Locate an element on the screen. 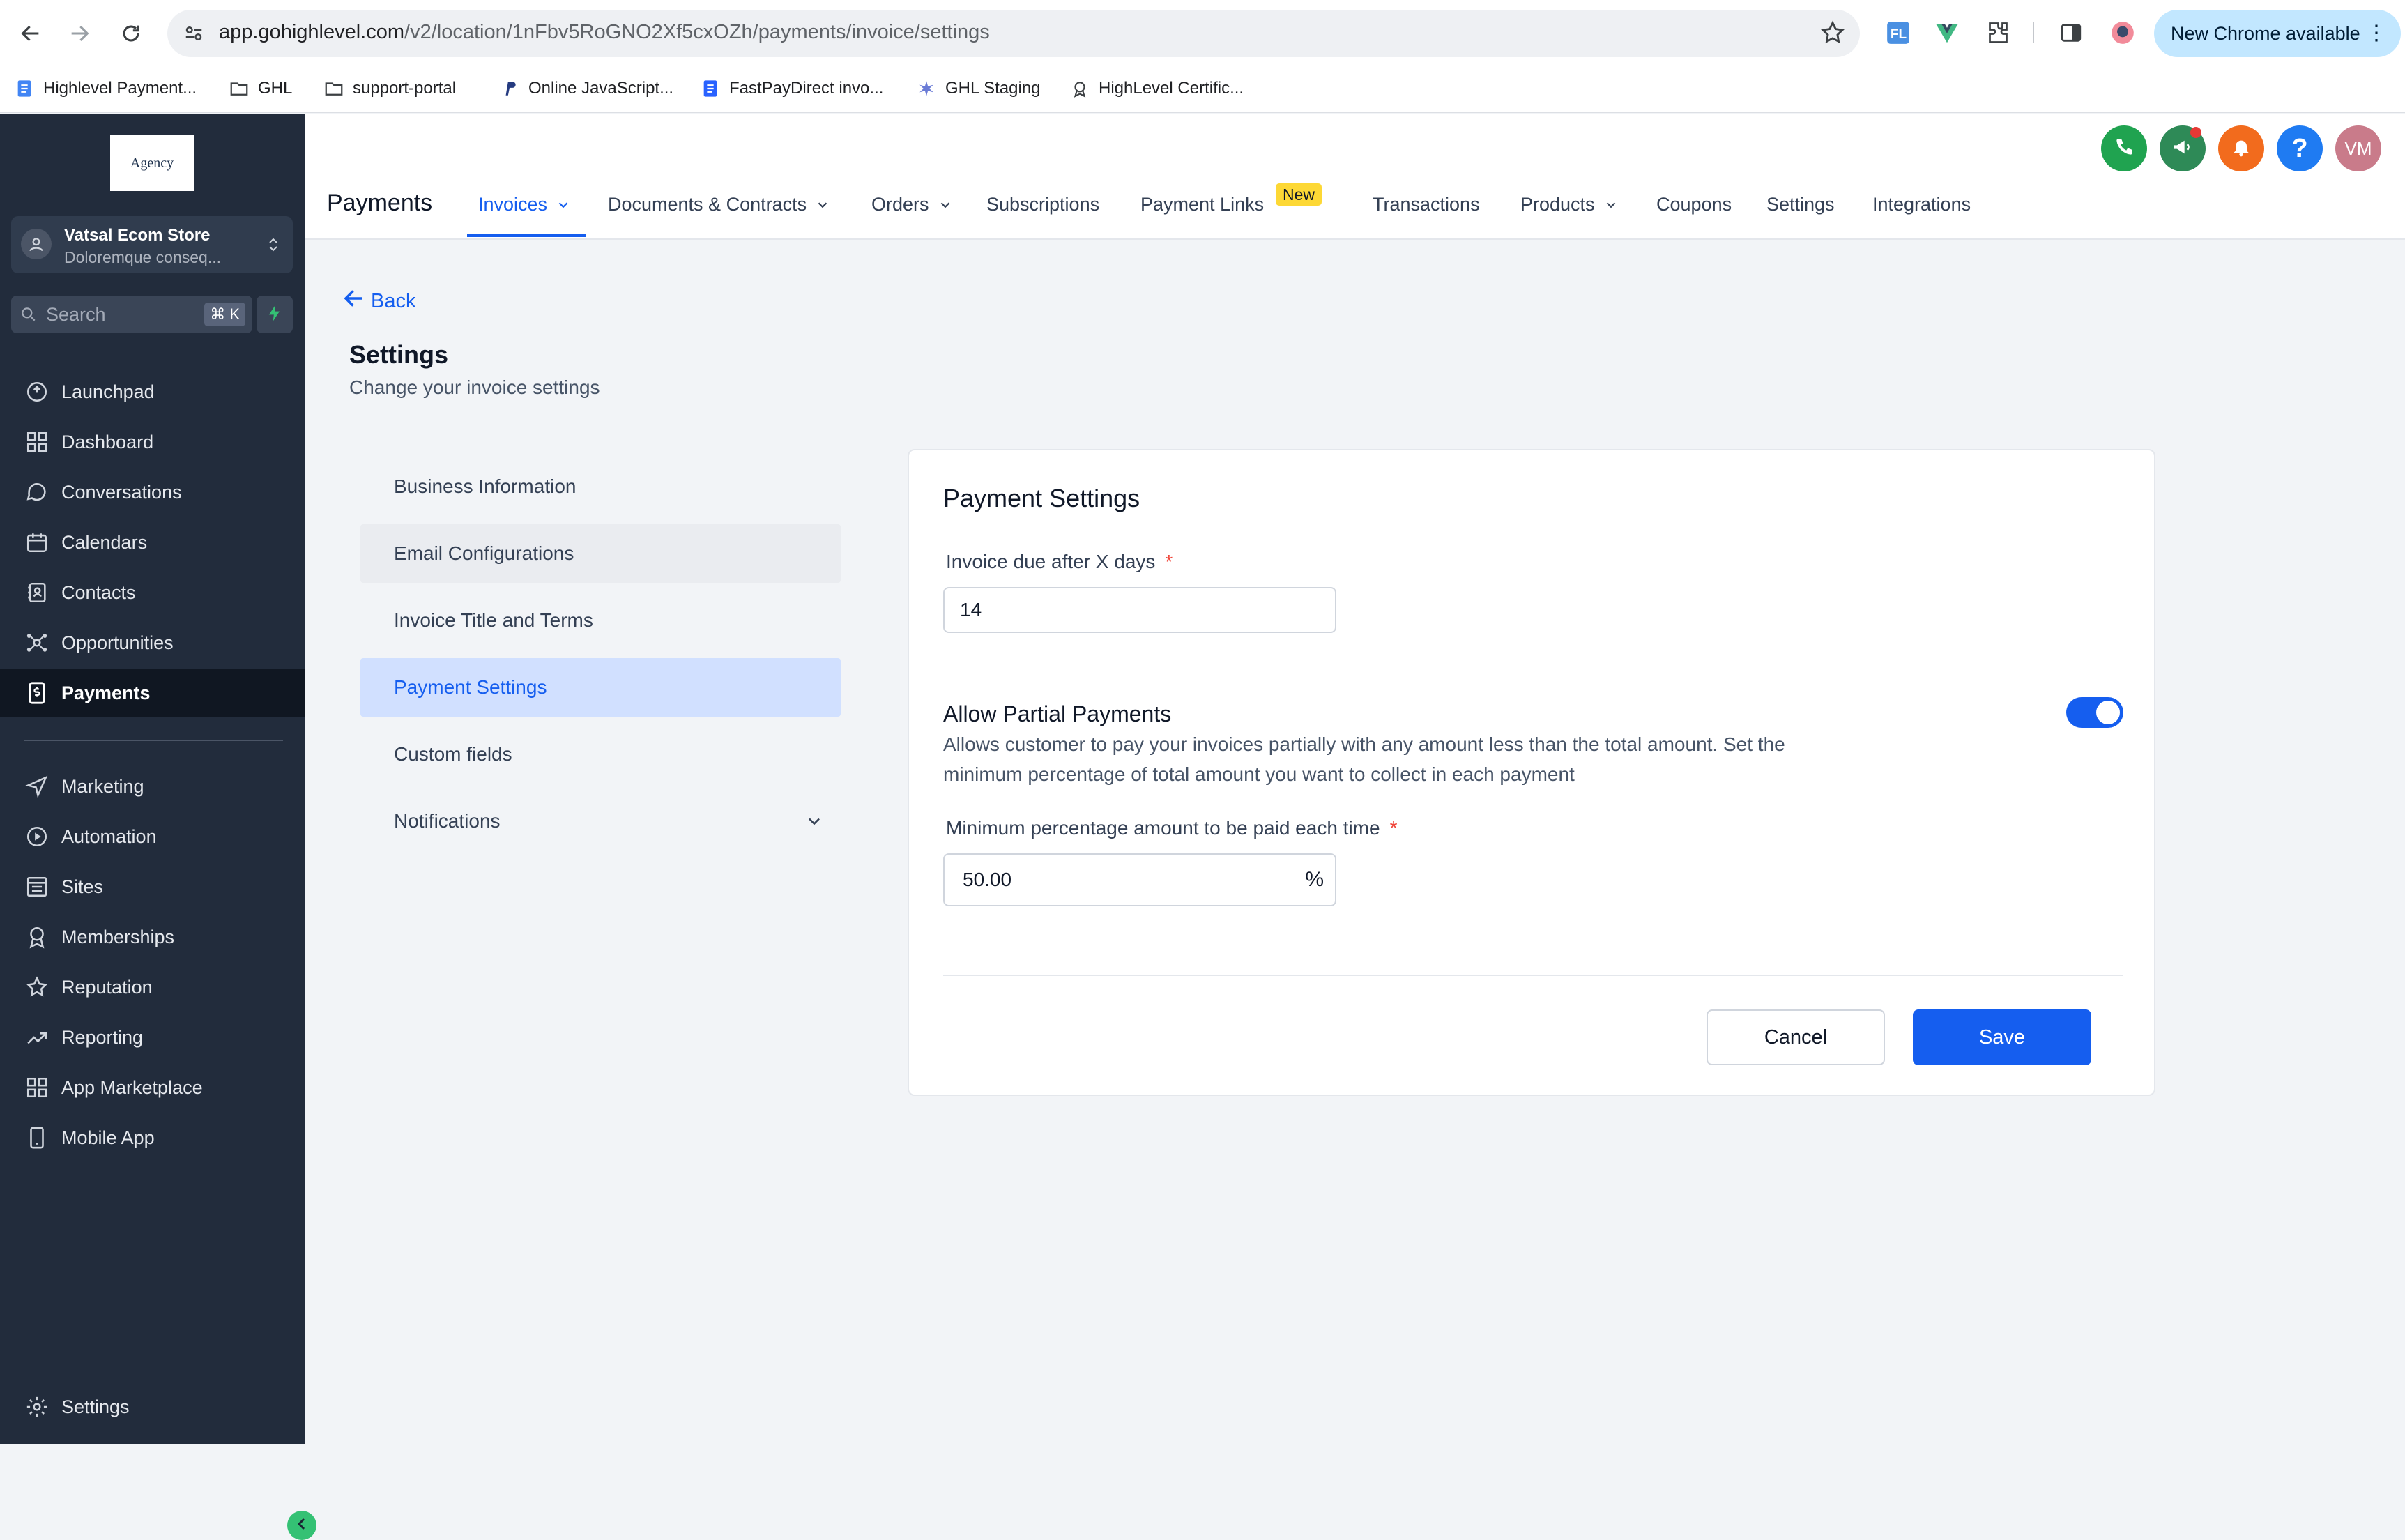 The width and height of the screenshot is (2405, 1540). extensions-puzzle-icon is located at coordinates (1997, 33).